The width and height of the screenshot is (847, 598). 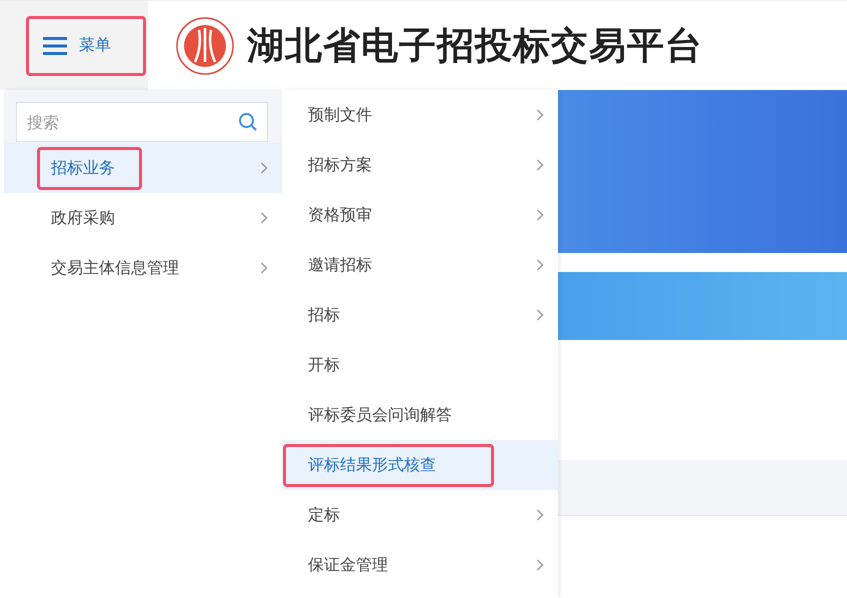 What do you see at coordinates (475, 45) in the screenshot?
I see `site-title: 湖北省电子招投标交易平台` at bounding box center [475, 45].